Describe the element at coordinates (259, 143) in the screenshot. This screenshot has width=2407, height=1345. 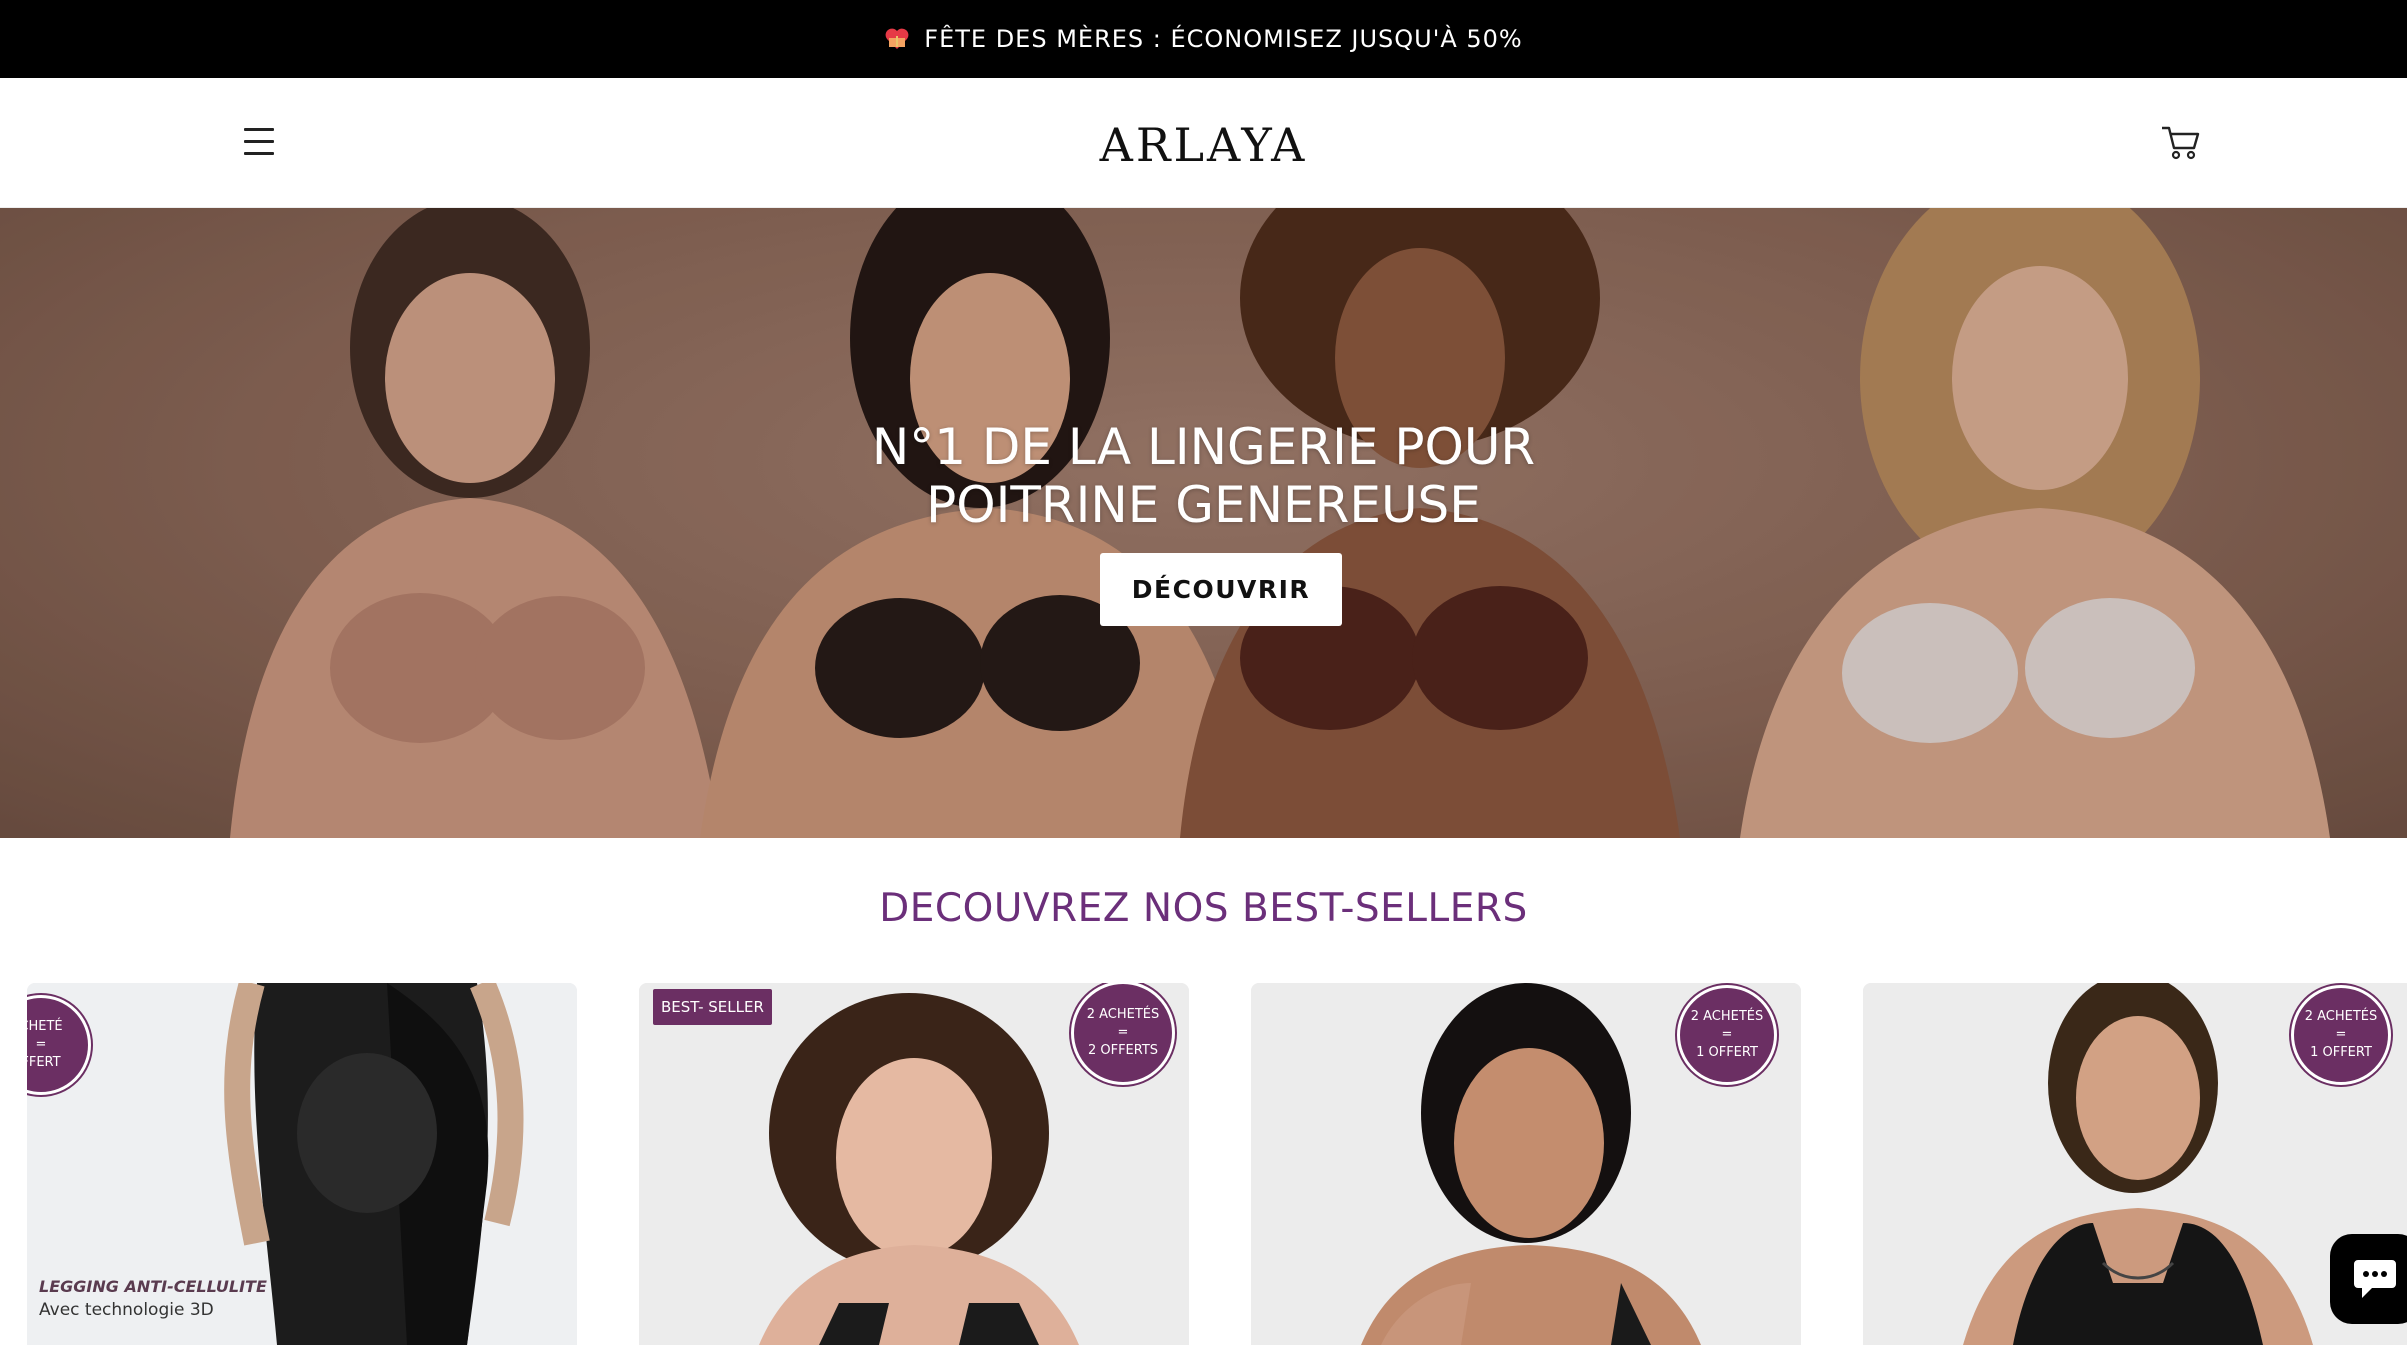
I see `hamburger-icon` at that location.